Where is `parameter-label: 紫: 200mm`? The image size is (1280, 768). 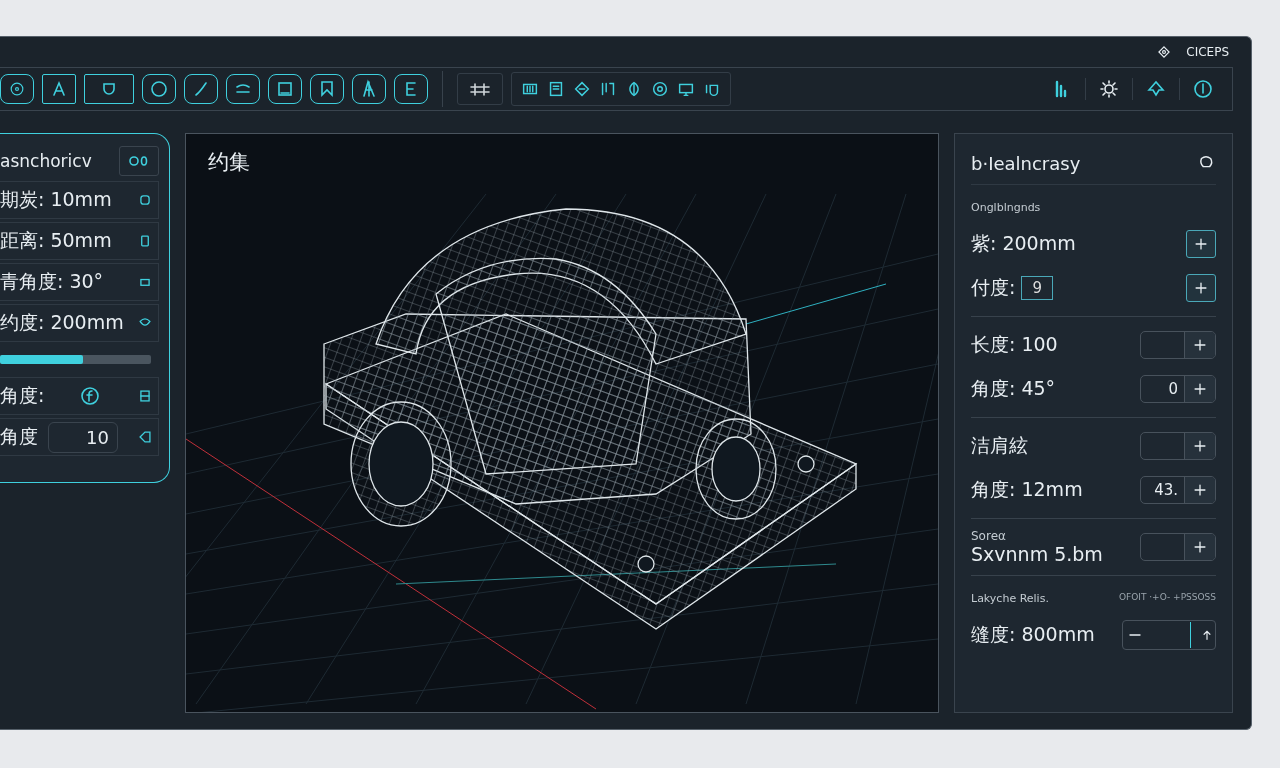 parameter-label: 紫: 200mm is located at coordinates (1023, 243).